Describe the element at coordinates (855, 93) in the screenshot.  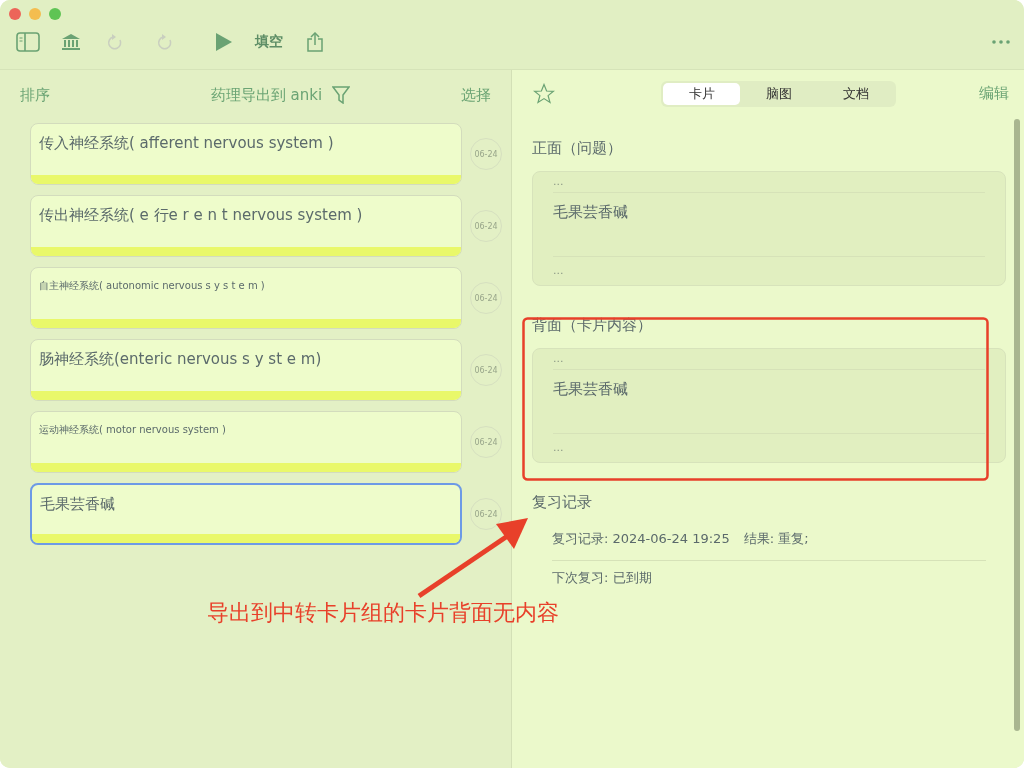
I see `view-tab: 文档` at that location.